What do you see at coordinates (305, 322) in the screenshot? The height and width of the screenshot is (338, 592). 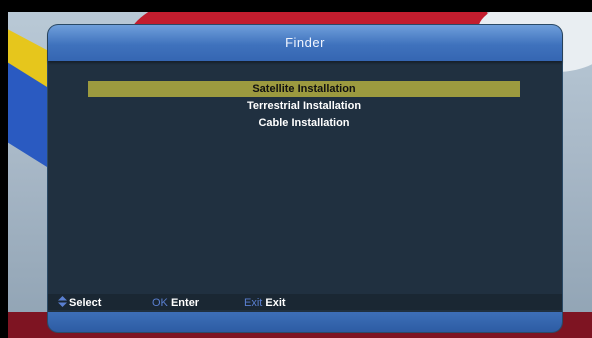 I see `dialog-bottom-bar` at bounding box center [305, 322].